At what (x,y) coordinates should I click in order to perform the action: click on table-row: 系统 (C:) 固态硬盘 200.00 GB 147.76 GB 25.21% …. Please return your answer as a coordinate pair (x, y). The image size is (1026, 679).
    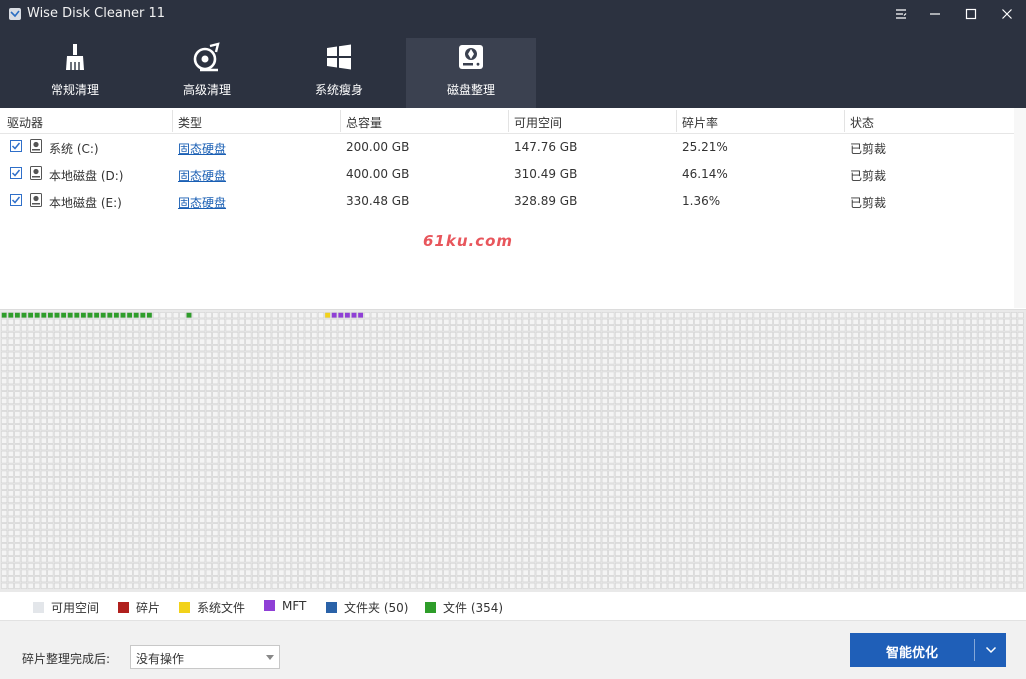
    Looking at the image, I should click on (507, 147).